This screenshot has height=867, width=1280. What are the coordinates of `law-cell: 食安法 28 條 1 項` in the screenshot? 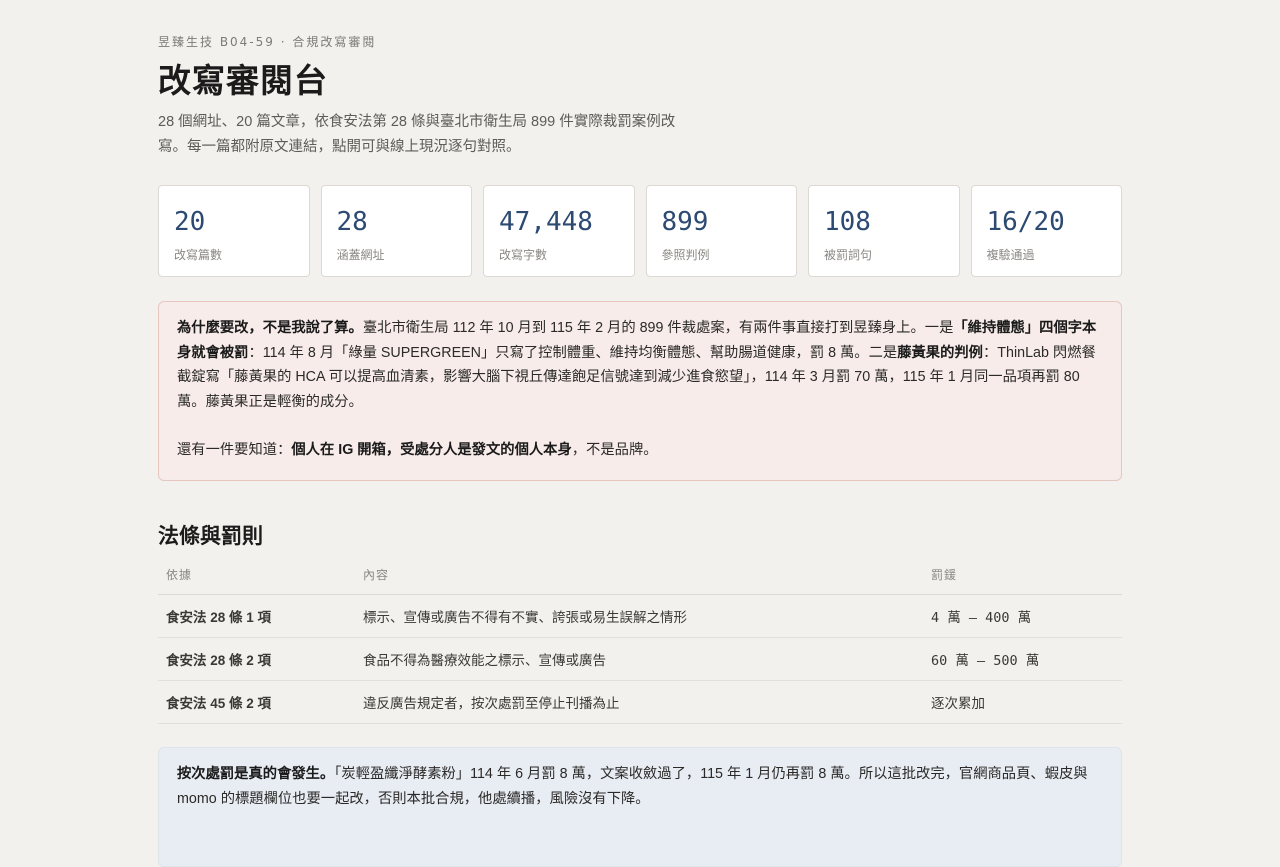 It's located at (256, 616).